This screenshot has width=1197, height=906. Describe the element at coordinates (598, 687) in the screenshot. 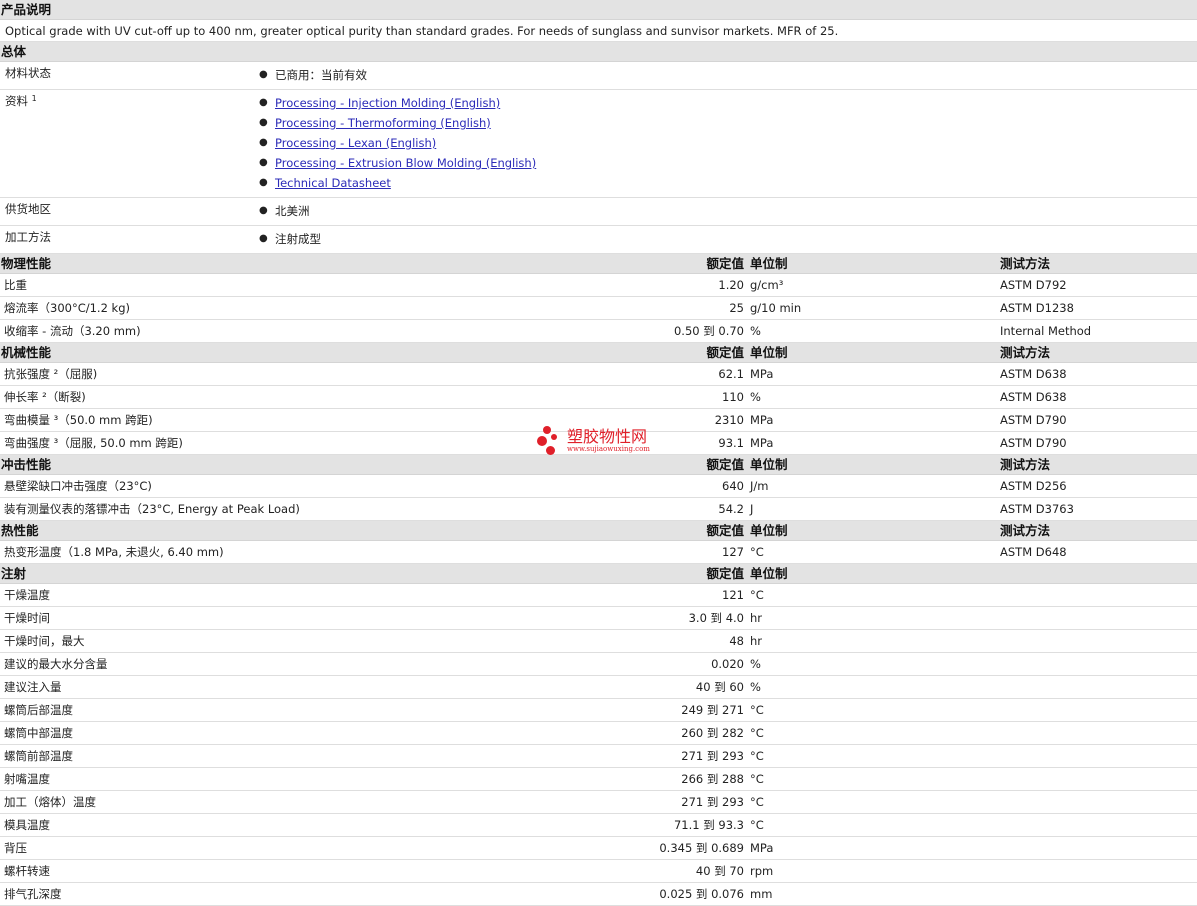

I see `property-row: 建议注入量 40 到 60%` at that location.